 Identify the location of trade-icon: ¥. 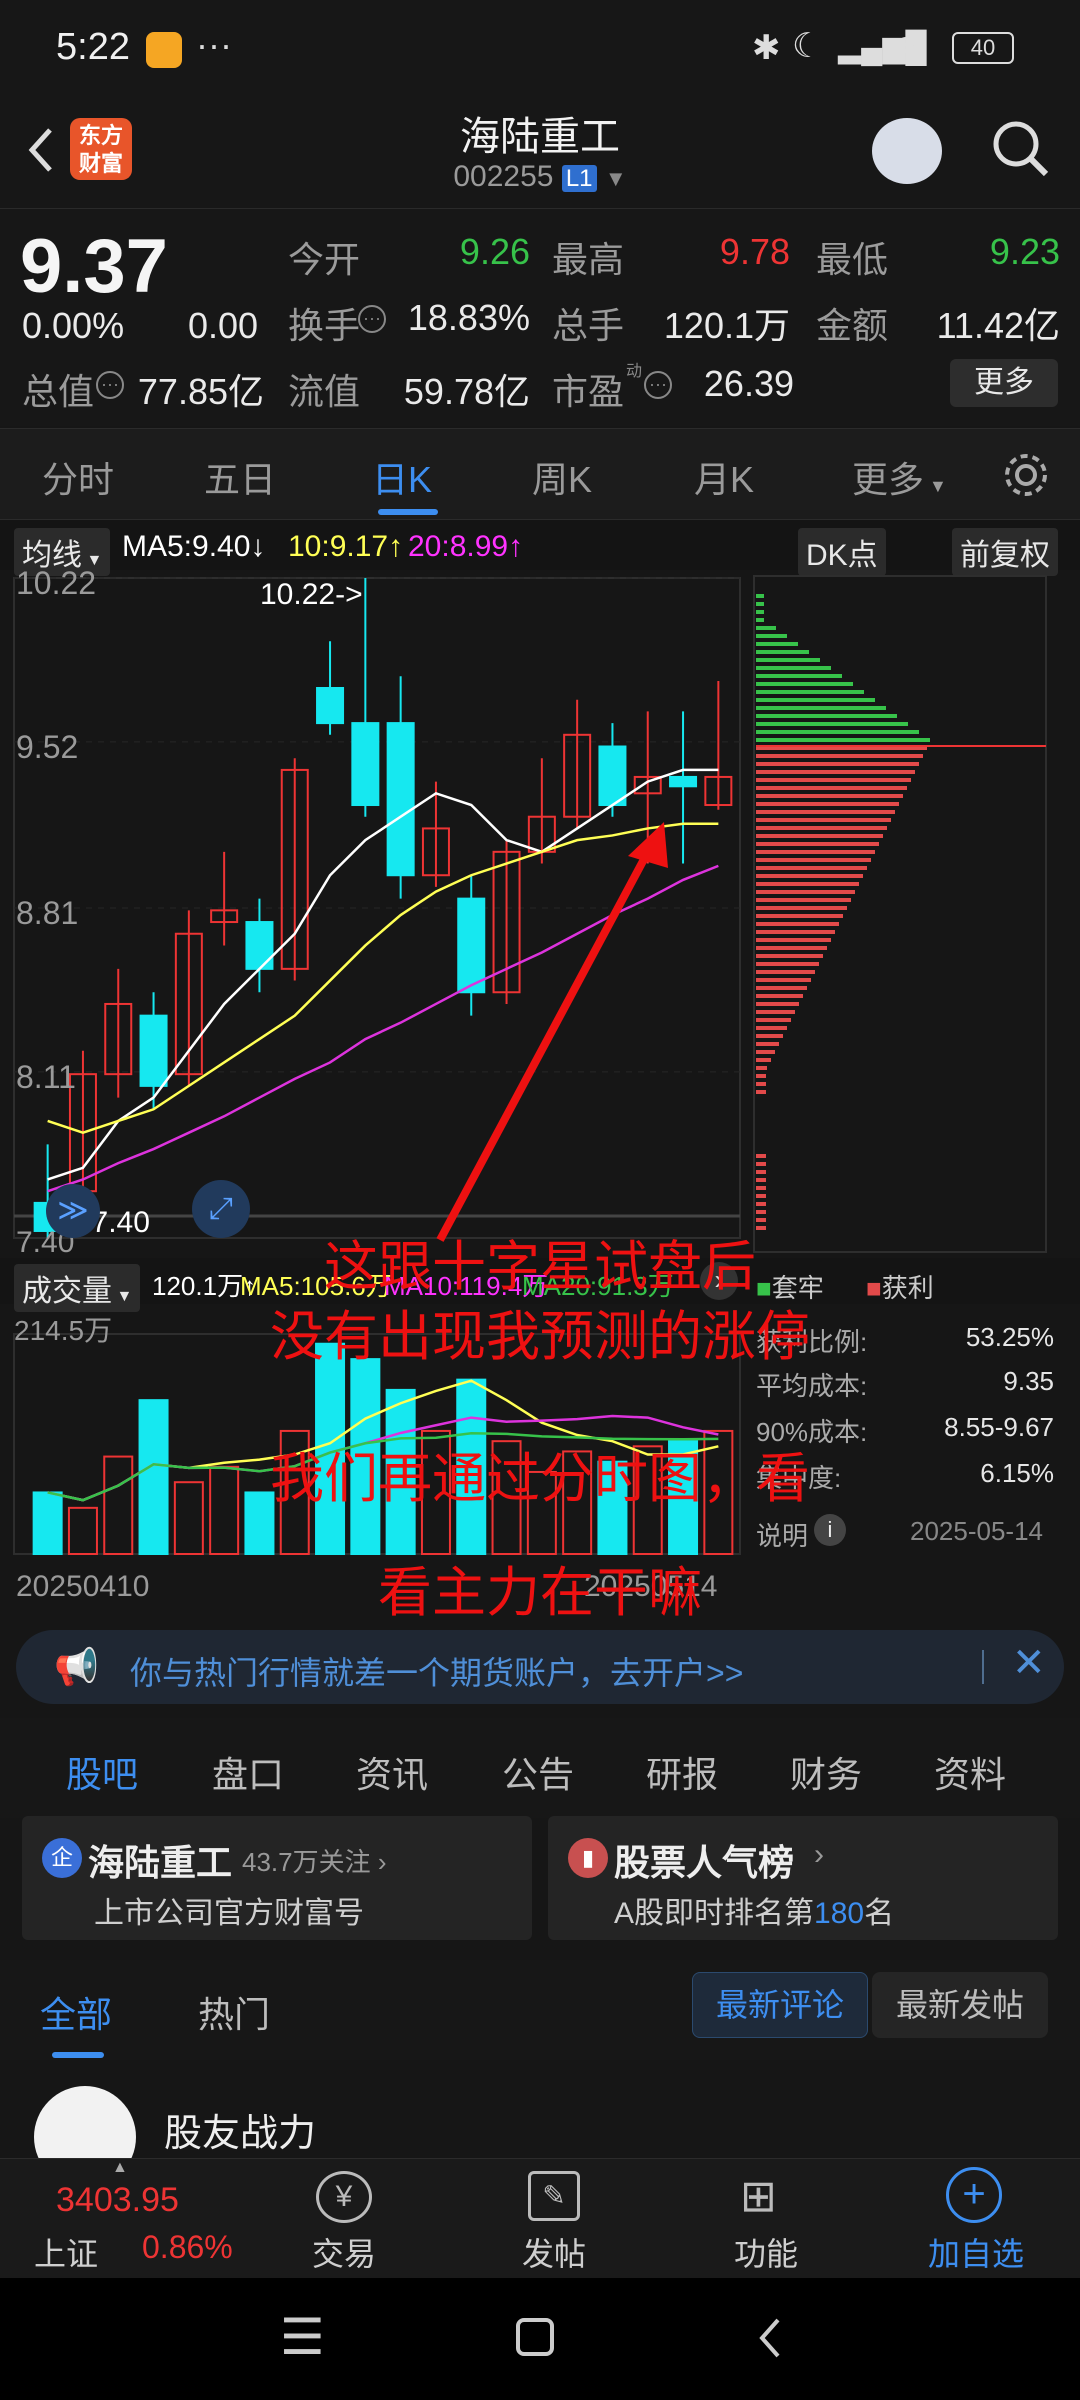
(344, 2197).